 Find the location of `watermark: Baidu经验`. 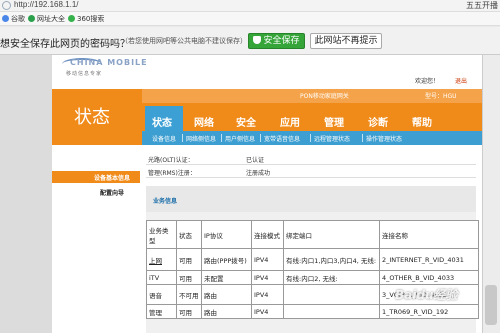

watermark: Baidu经验 is located at coordinates (426, 295).